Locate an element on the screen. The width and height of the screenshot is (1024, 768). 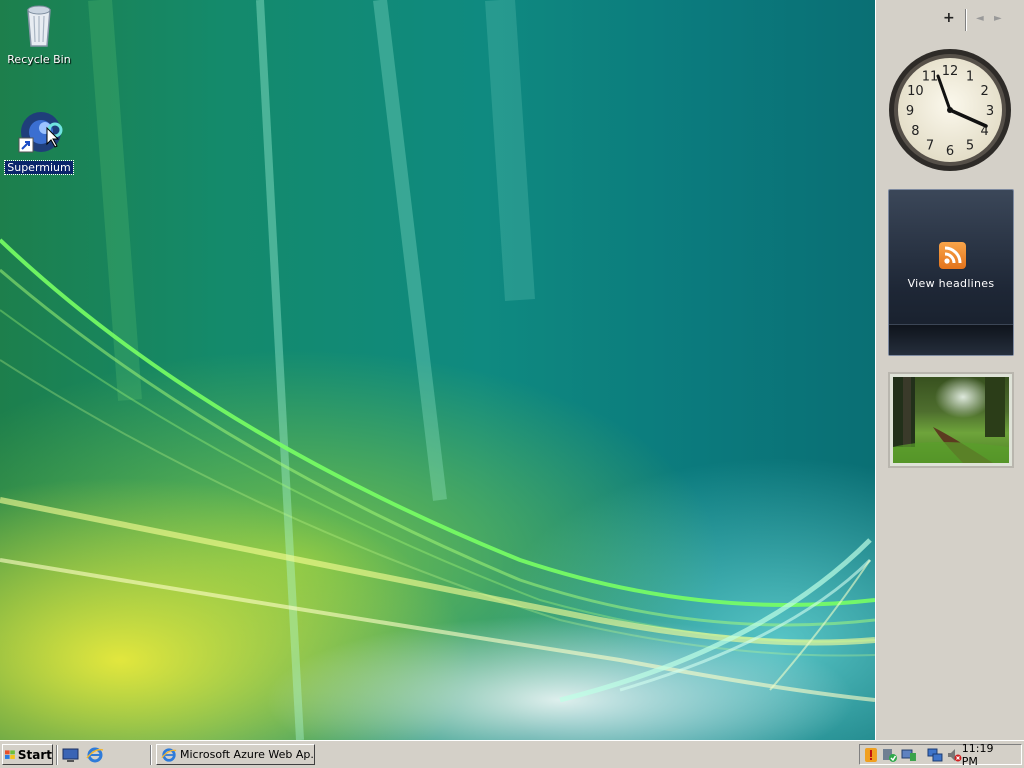
clock-numeral: 3 is located at coordinates (990, 111).